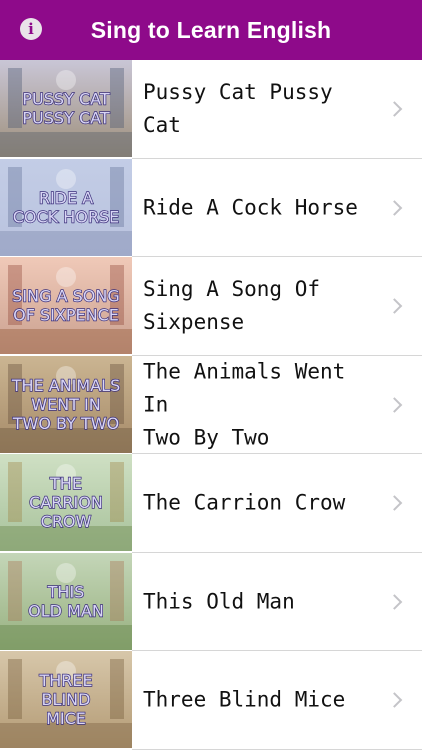  What do you see at coordinates (219, 601) in the screenshot?
I see `song-title-line: This Old Man` at bounding box center [219, 601].